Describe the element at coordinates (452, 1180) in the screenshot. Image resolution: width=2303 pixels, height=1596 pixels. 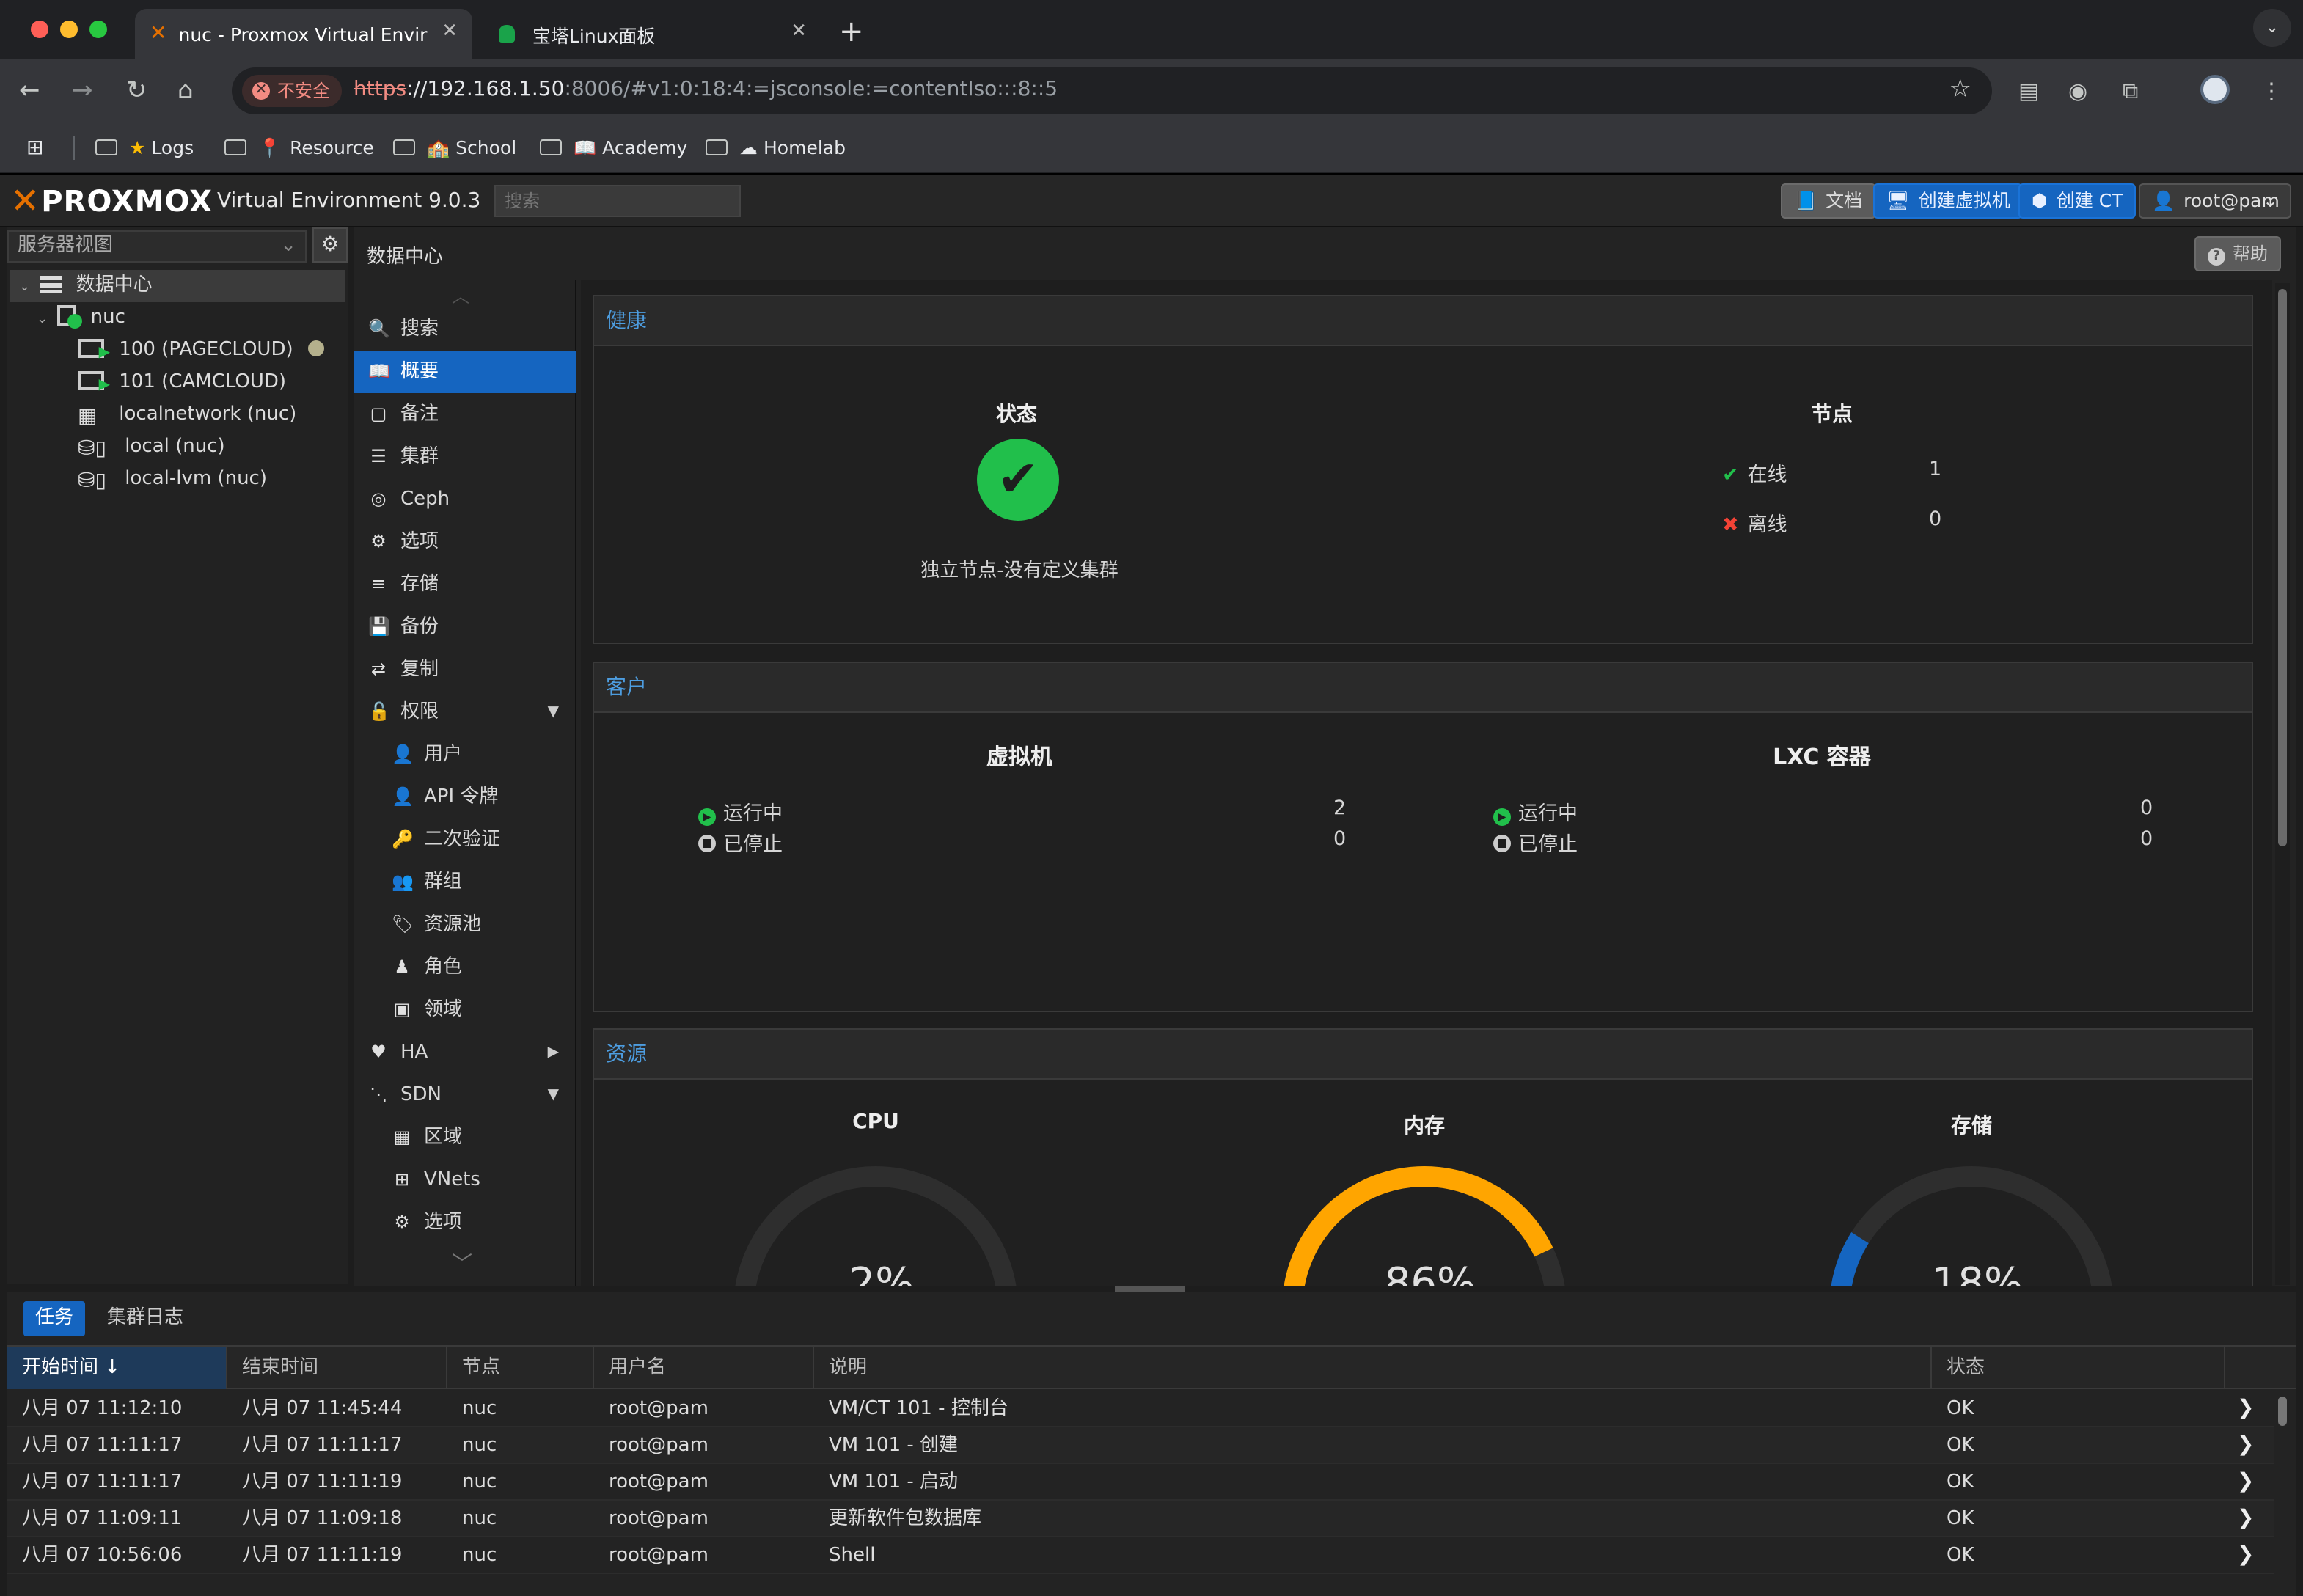
I see `menu-item-label: VNets` at that location.